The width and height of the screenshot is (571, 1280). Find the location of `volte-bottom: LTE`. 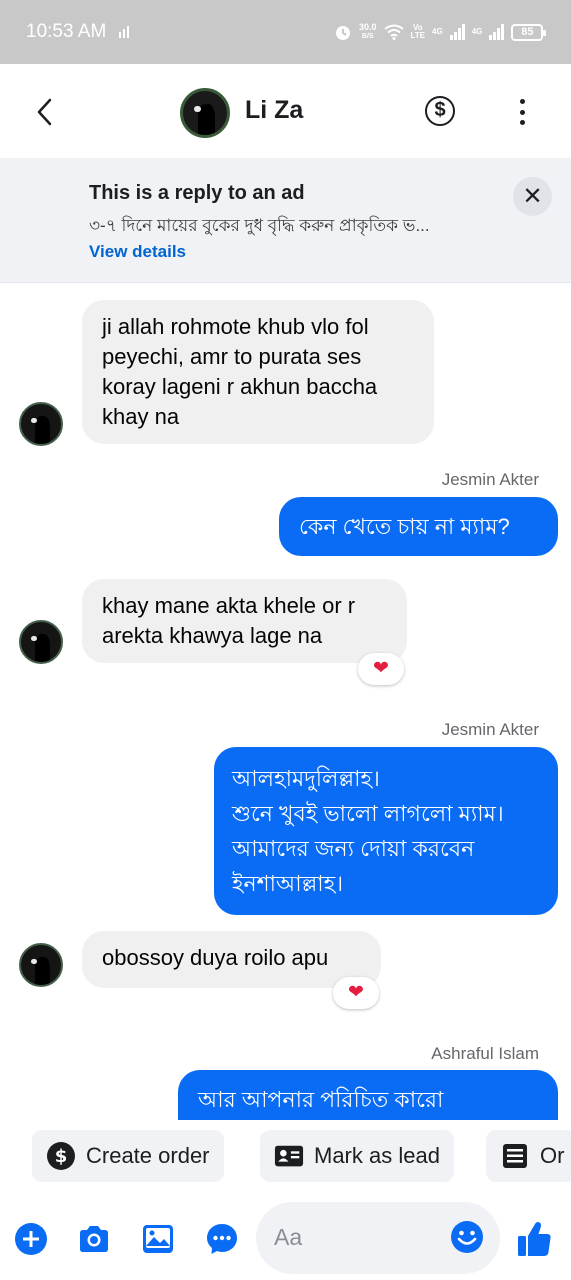

volte-bottom: LTE is located at coordinates (418, 35).